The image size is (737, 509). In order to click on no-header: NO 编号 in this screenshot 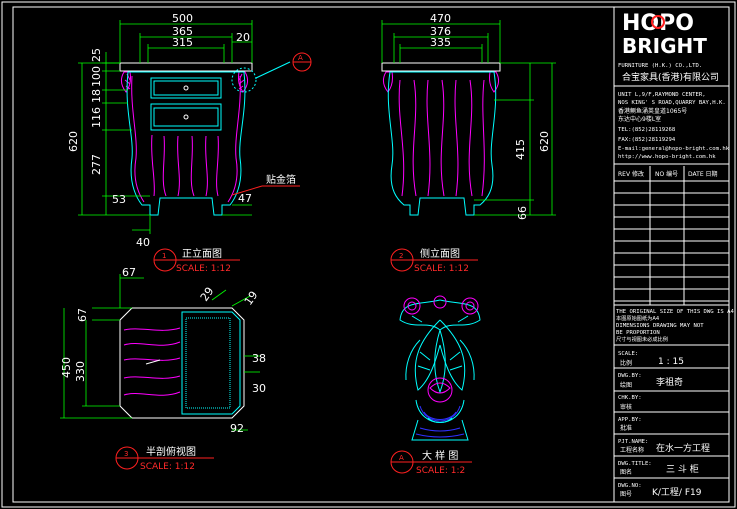, I will do `click(666, 174)`.